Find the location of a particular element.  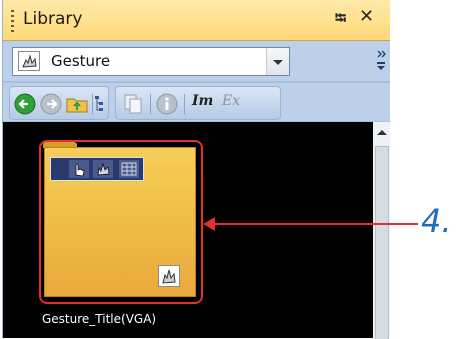

library-item-thumbnail is located at coordinates (120, 222).